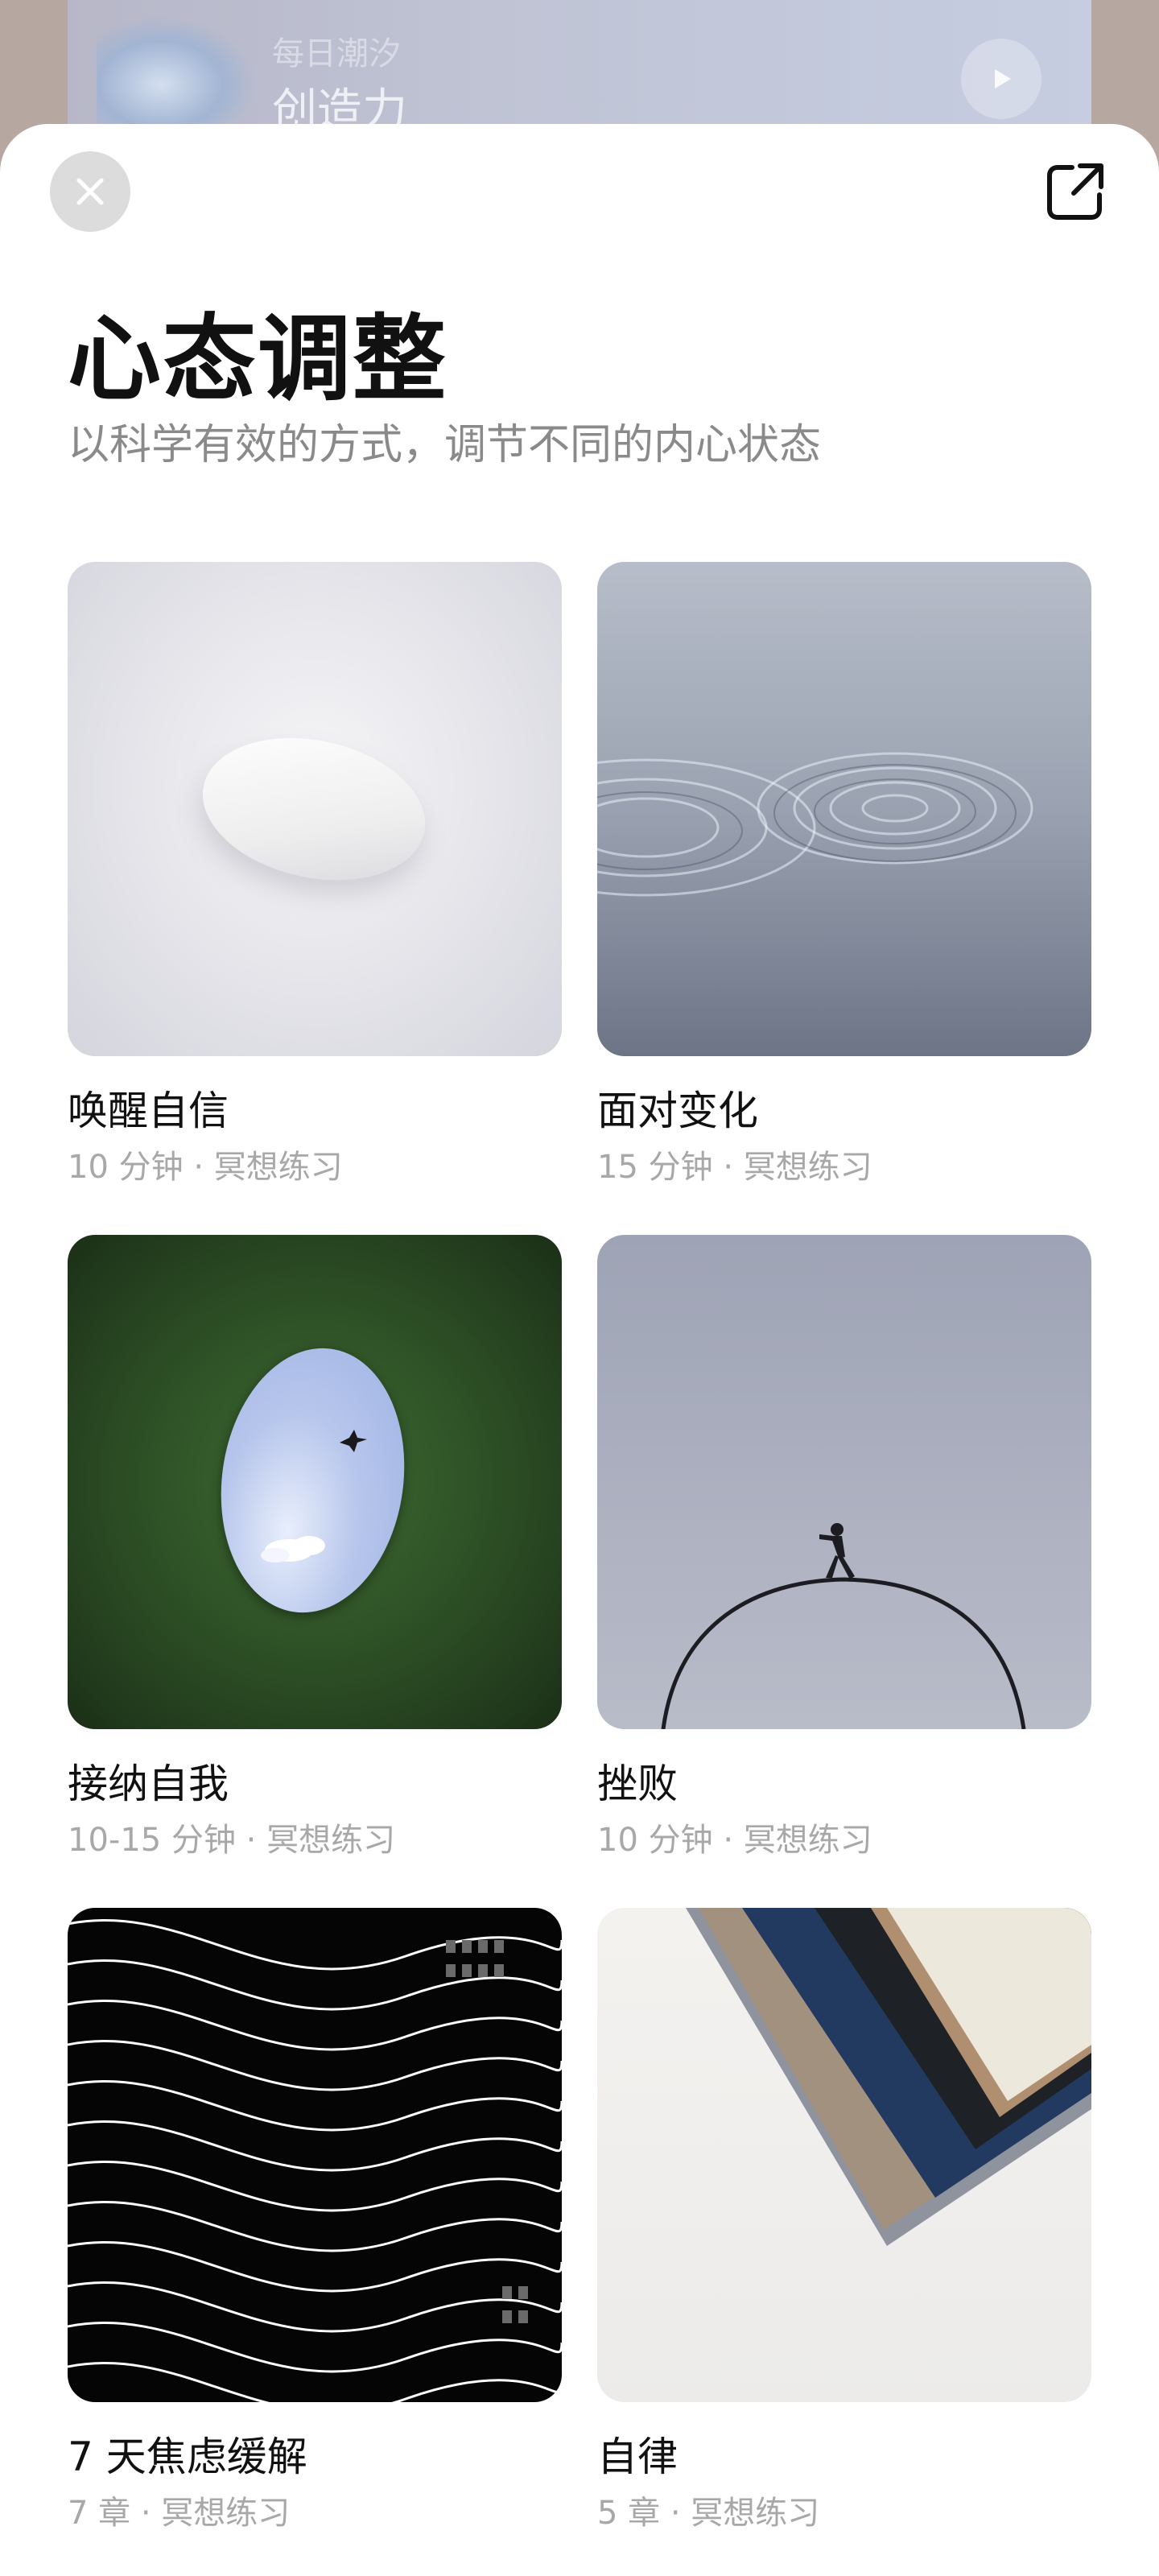  I want to click on card-title: 唤醒自信, so click(148, 1111).